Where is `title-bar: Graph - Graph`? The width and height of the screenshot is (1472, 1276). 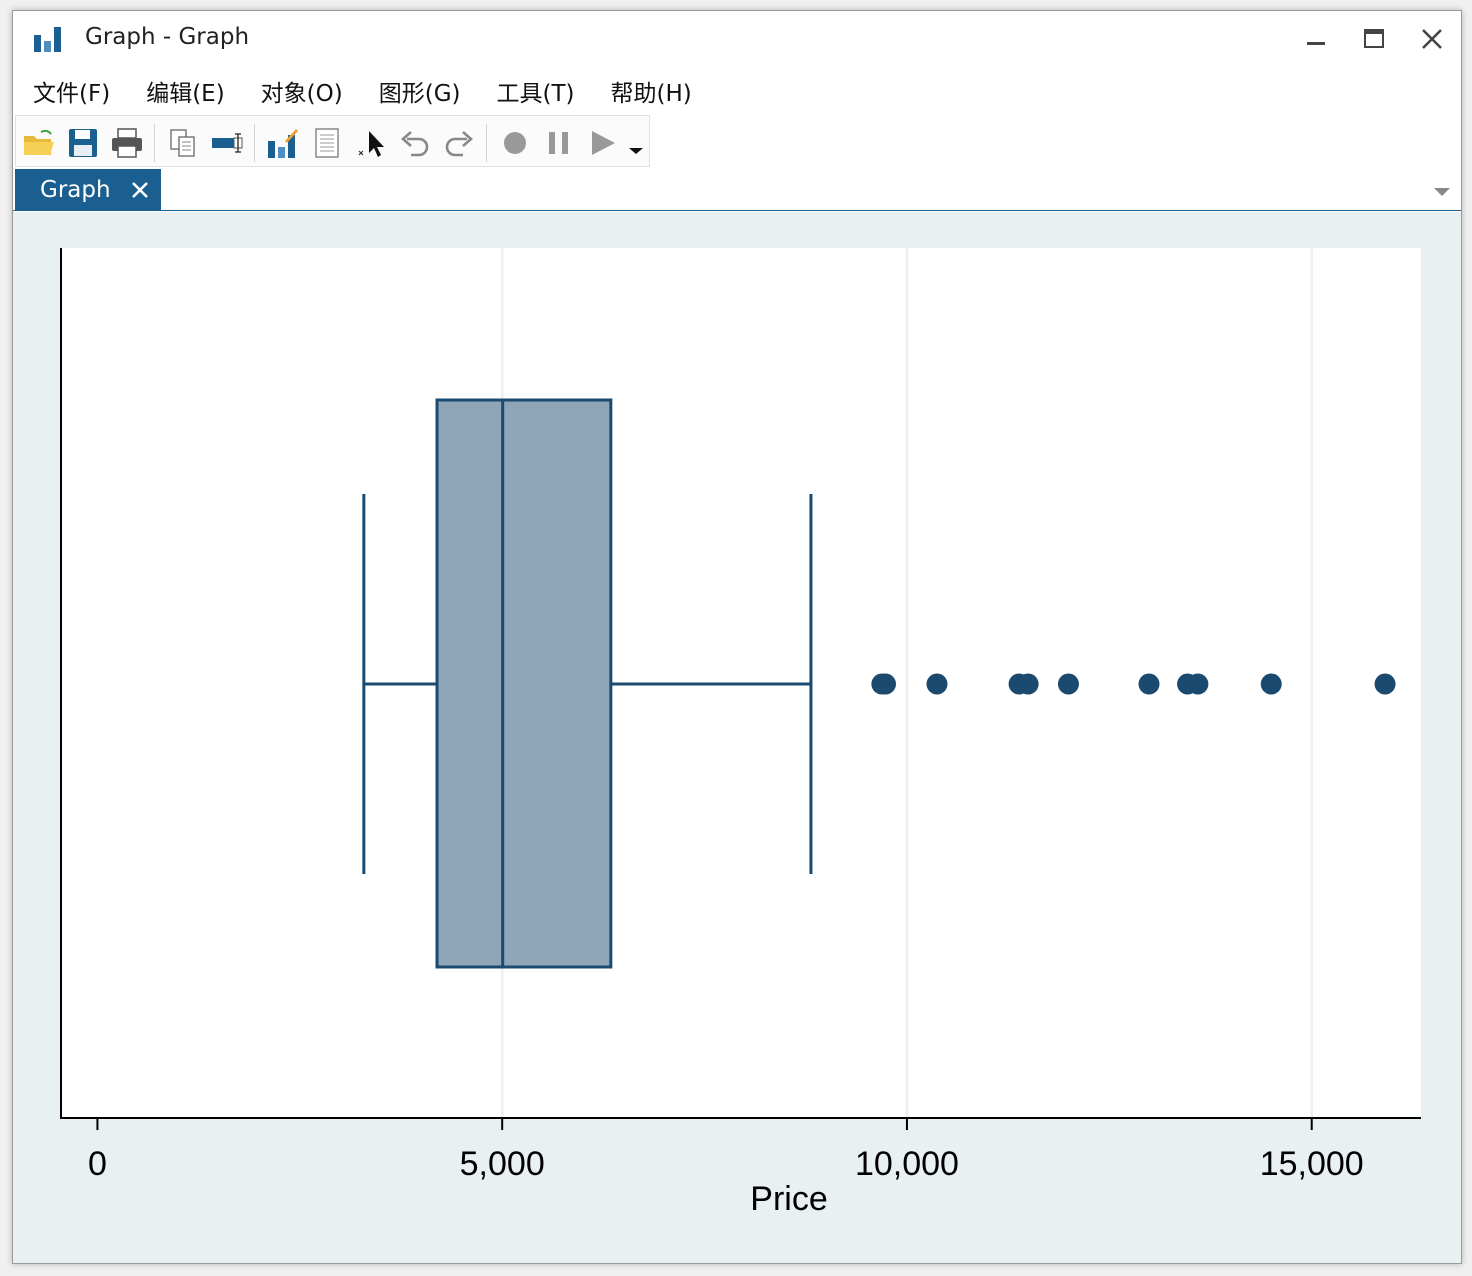
title-bar: Graph - Graph is located at coordinates (737, 39).